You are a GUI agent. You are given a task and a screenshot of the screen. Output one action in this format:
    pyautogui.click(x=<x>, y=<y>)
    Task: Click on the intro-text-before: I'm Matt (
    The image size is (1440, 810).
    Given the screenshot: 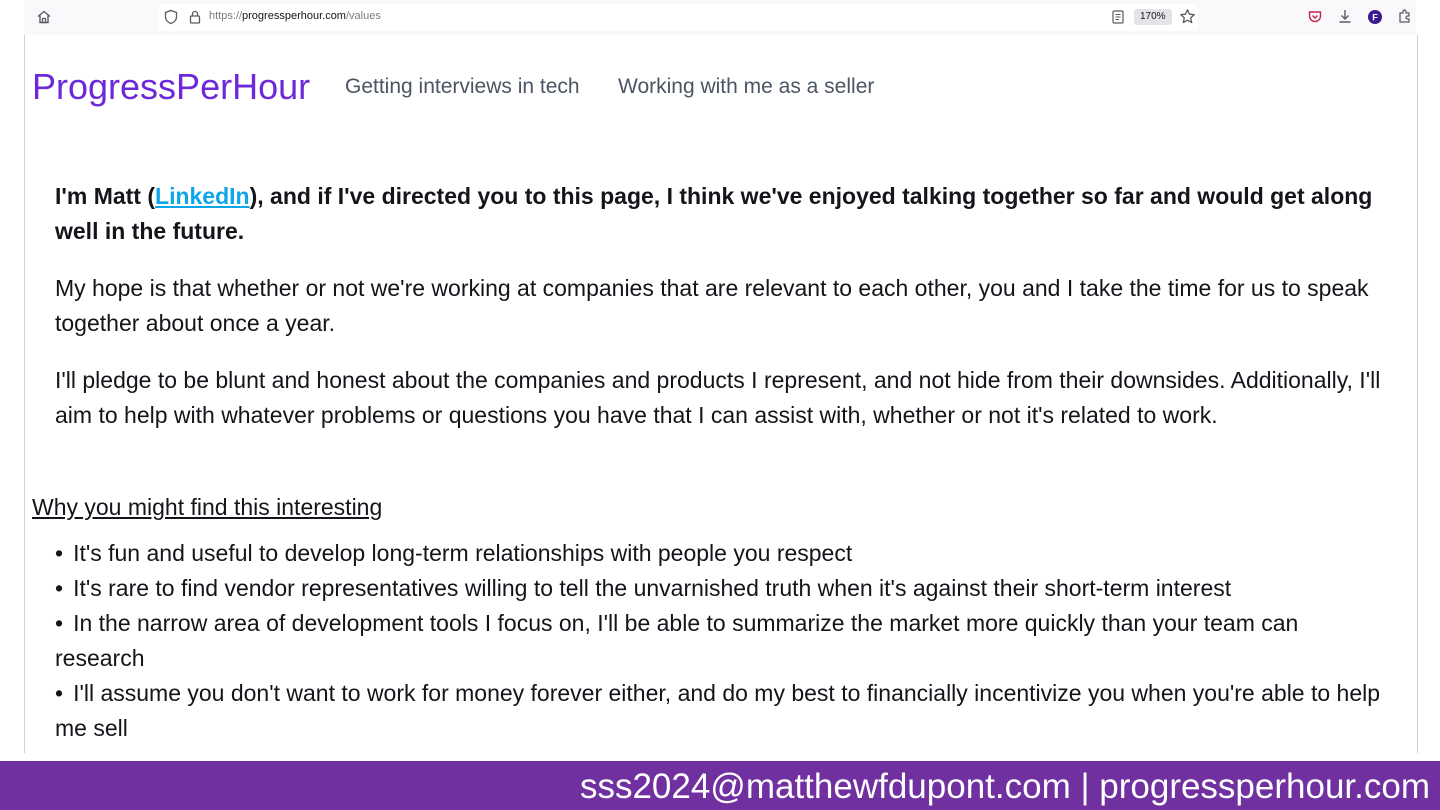 What is the action you would take?
    pyautogui.click(x=105, y=196)
    